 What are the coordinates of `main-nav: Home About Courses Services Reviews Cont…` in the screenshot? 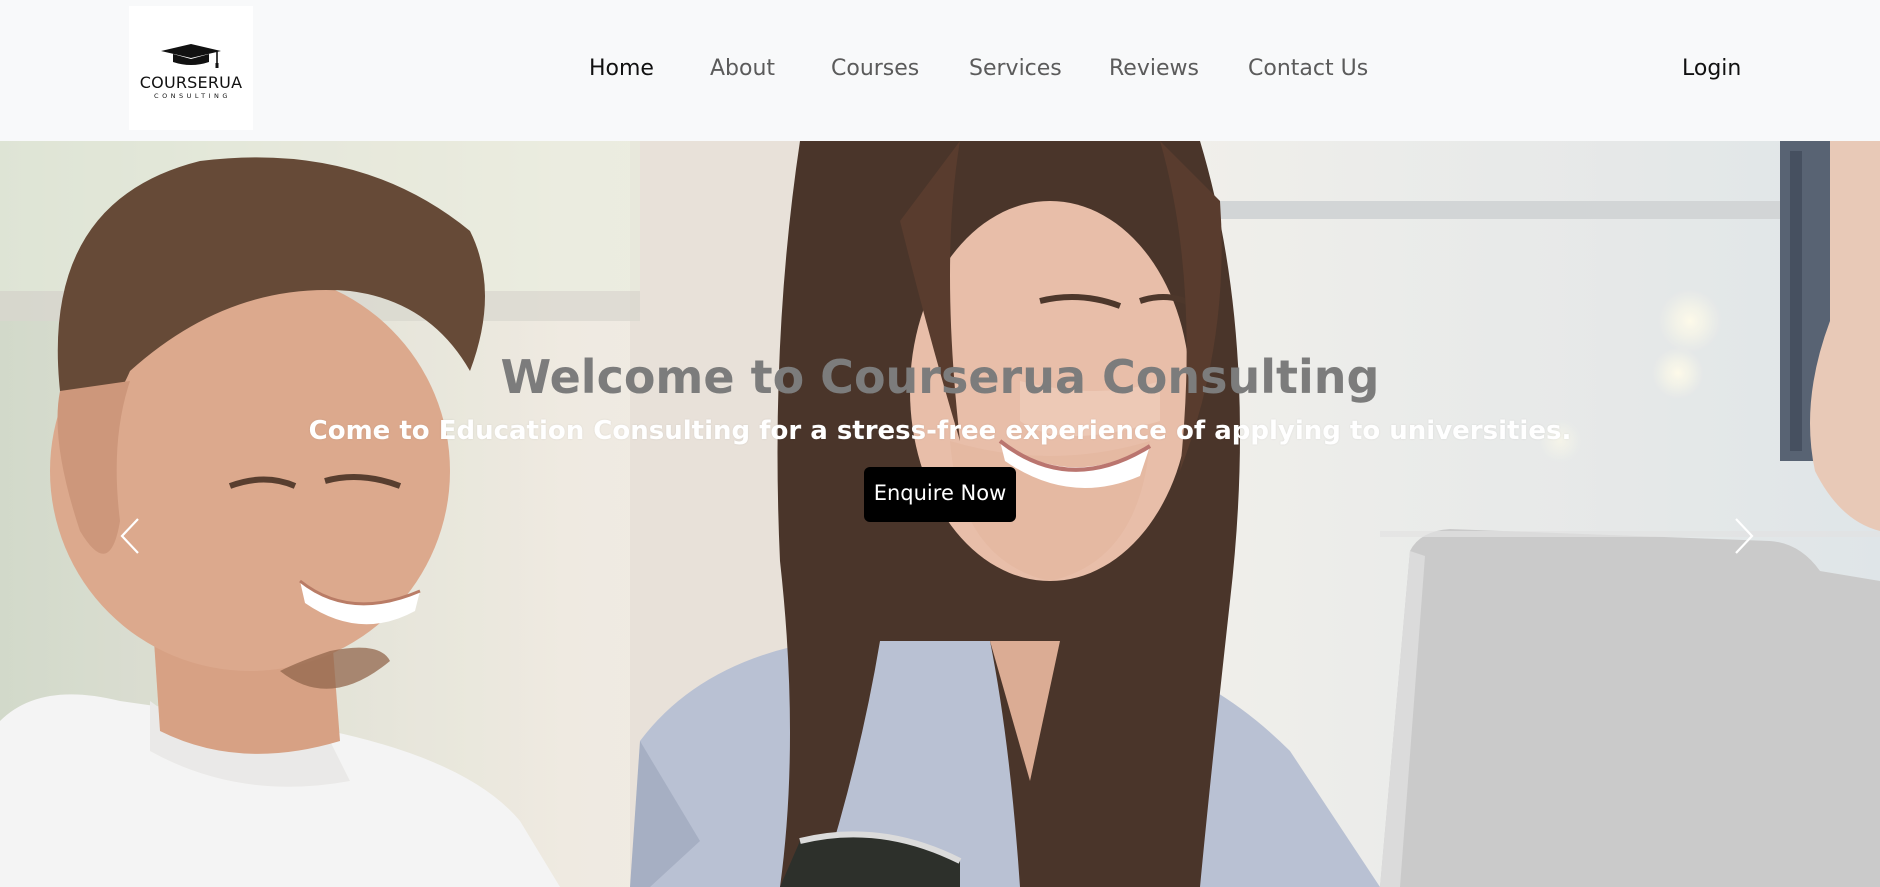 It's located at (940, 69).